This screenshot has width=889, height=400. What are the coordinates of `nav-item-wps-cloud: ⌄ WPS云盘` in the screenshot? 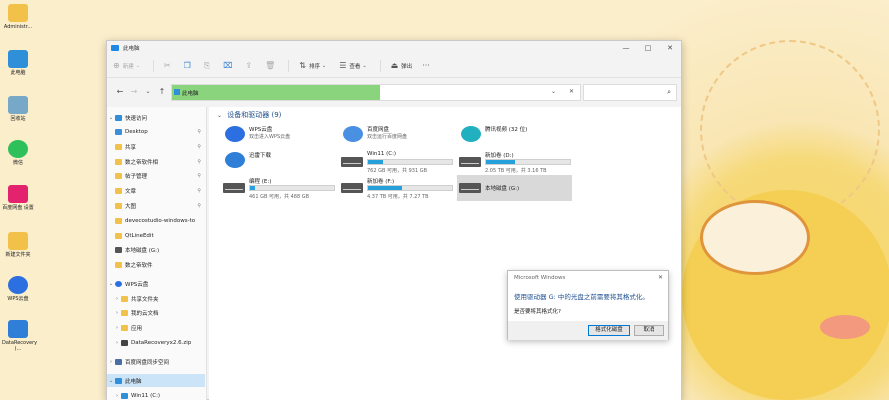 It's located at (156, 283).